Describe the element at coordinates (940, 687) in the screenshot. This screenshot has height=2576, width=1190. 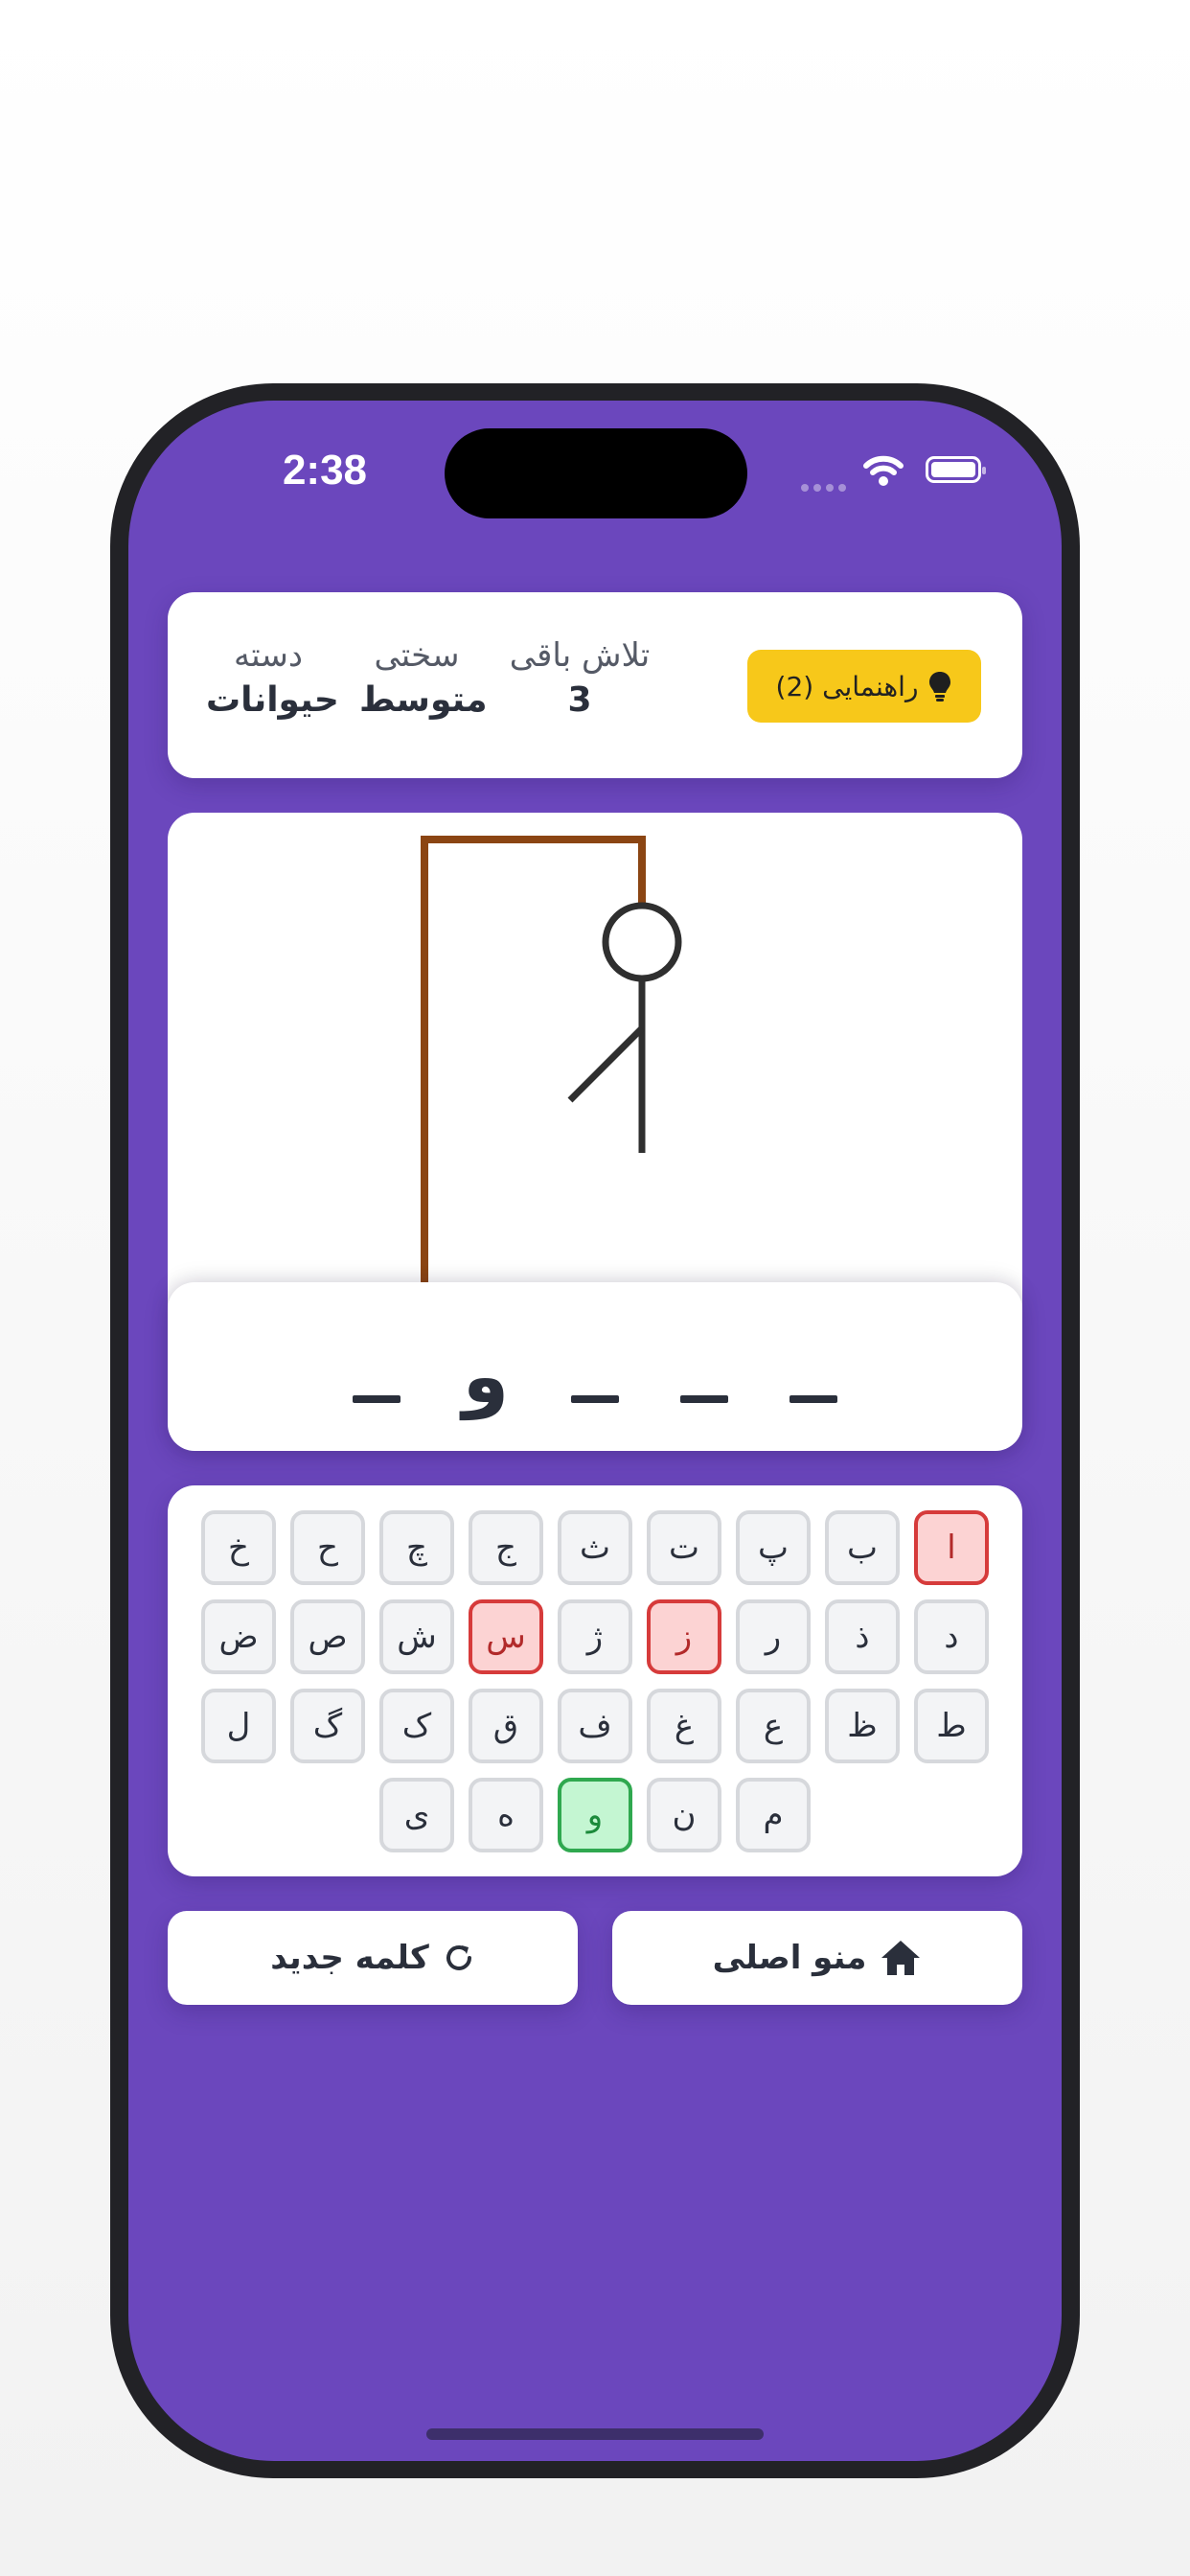
I see `lightbulb-icon` at that location.